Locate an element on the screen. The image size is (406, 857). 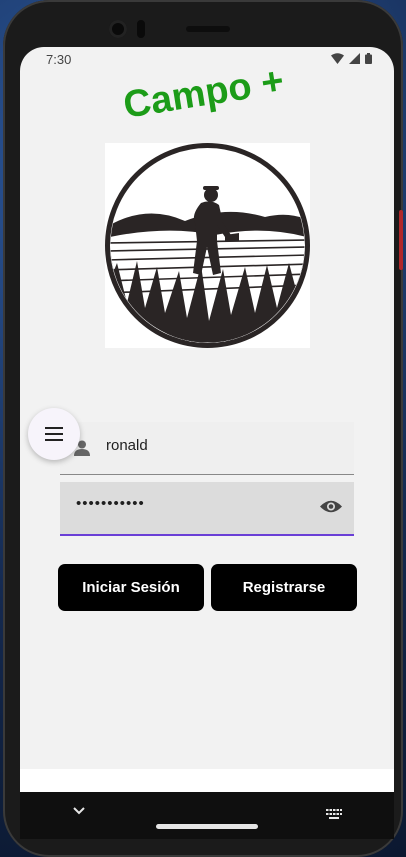
status-icons is located at coordinates (351, 58).